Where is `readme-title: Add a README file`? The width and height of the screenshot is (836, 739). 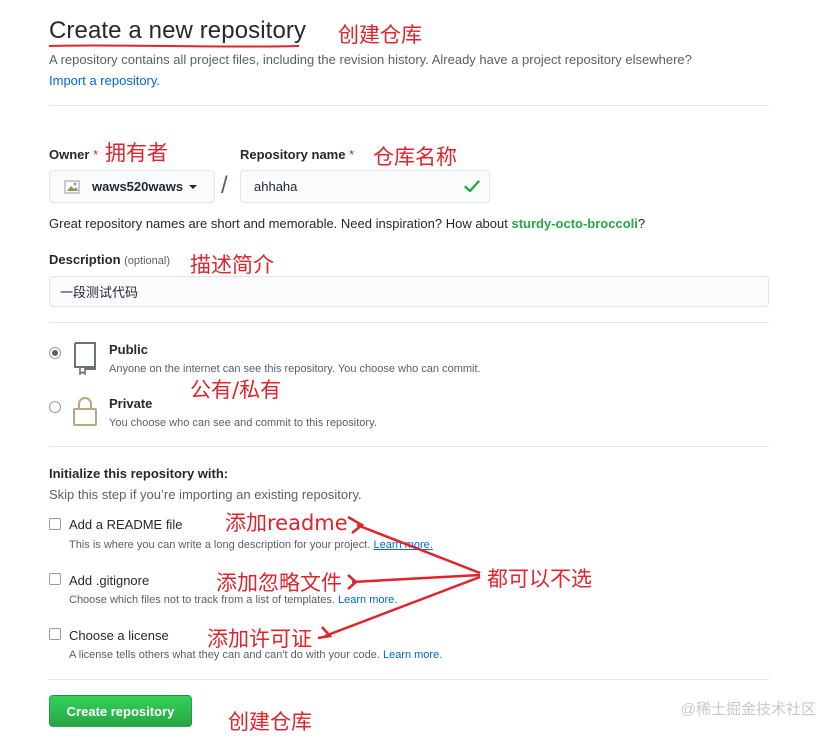 readme-title: Add a README file is located at coordinates (126, 524).